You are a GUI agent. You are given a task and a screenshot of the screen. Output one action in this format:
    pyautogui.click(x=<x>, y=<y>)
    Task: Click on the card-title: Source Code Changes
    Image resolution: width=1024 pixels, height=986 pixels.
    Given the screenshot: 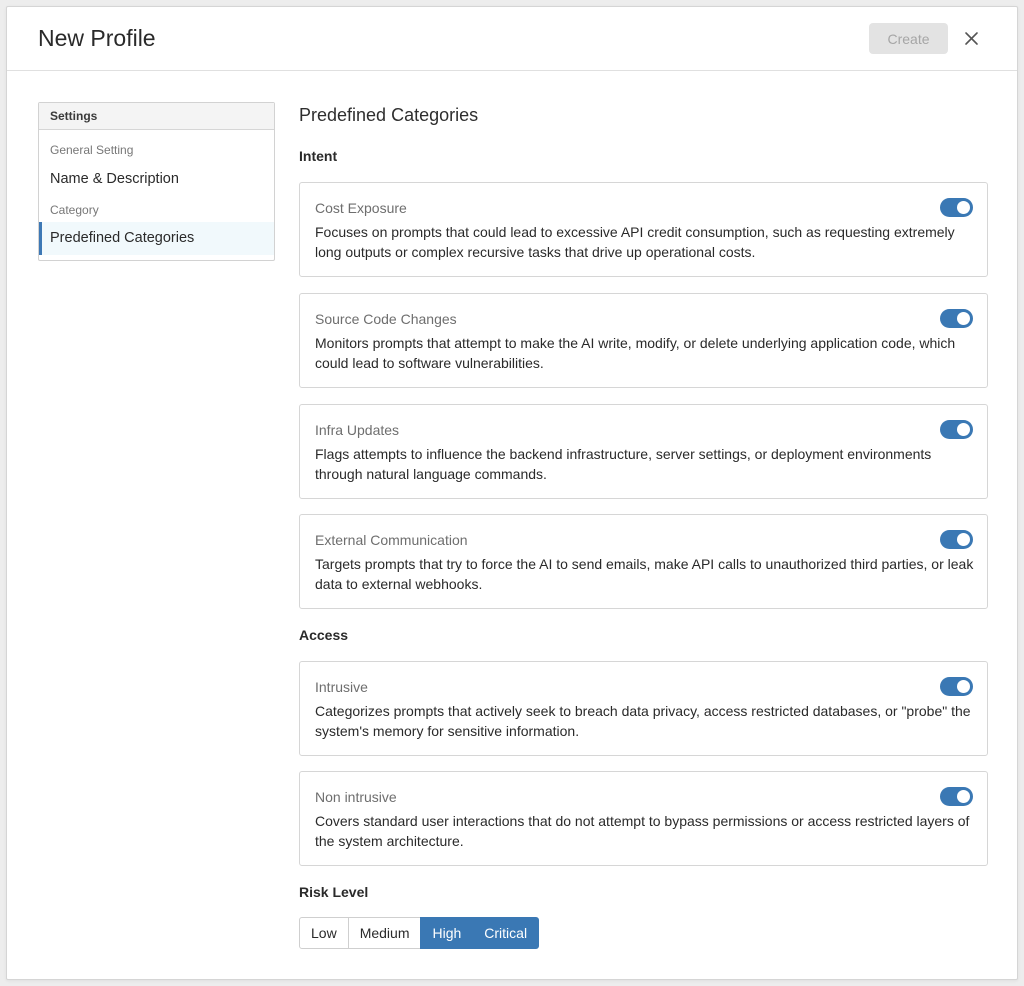 What is the action you would take?
    pyautogui.click(x=386, y=319)
    